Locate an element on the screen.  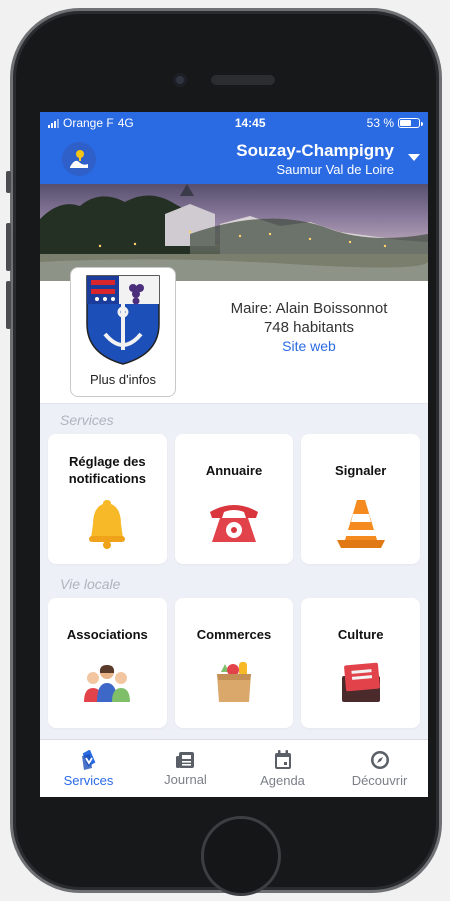
volume-down-button is located at coordinates (8, 305).